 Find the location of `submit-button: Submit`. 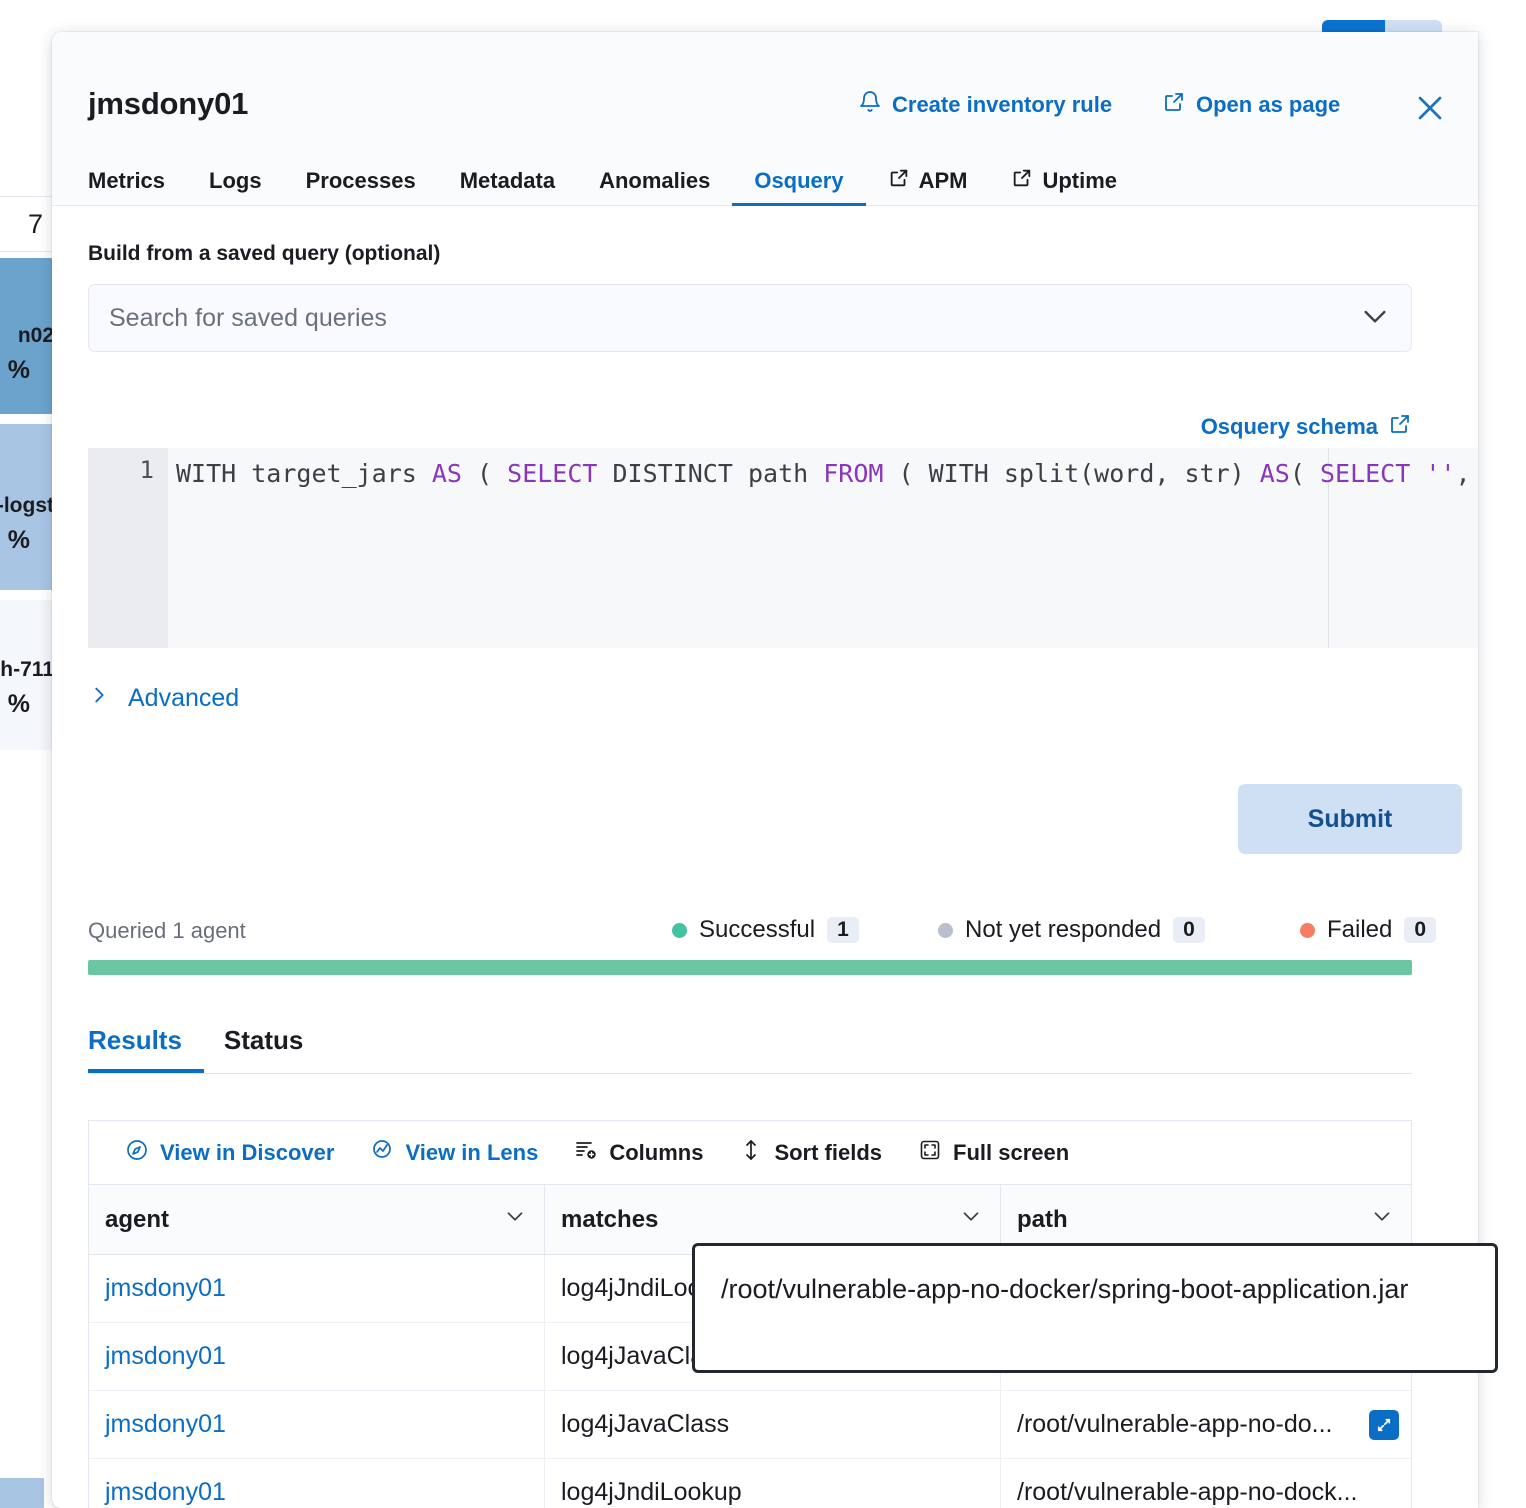

submit-button: Submit is located at coordinates (1350, 819).